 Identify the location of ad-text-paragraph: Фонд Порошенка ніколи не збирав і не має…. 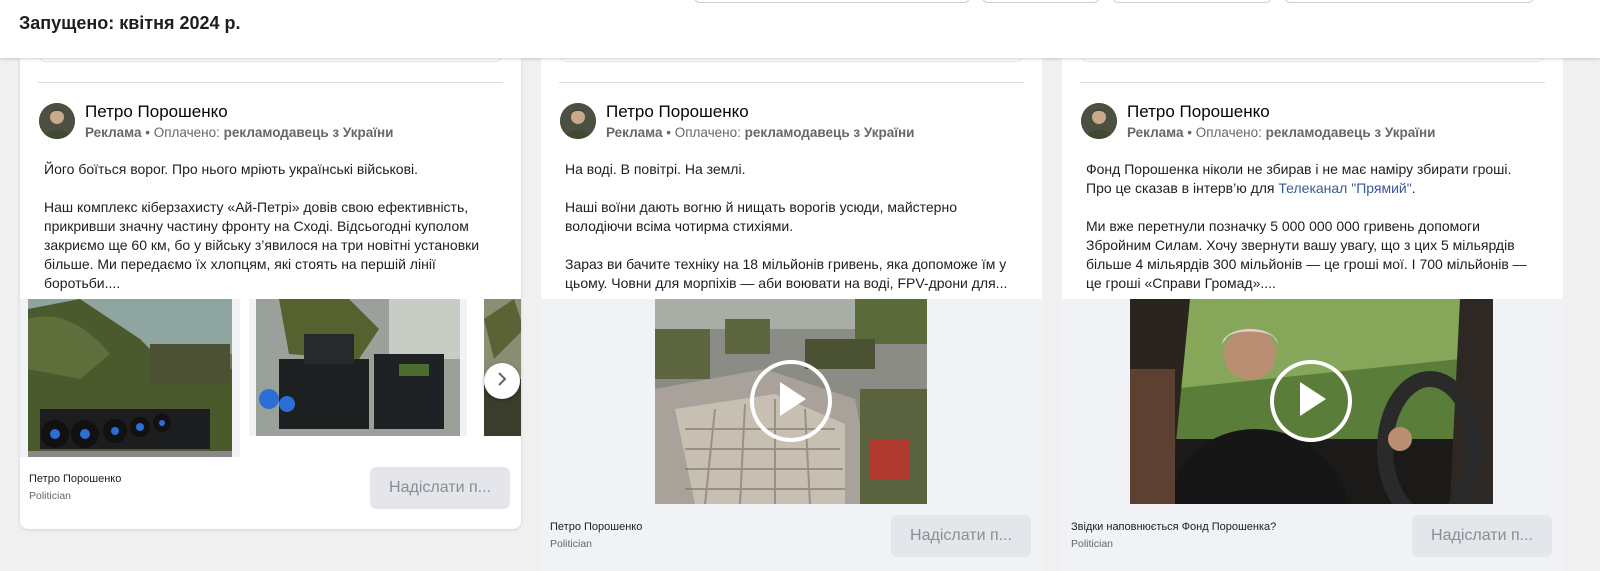
(1312, 179).